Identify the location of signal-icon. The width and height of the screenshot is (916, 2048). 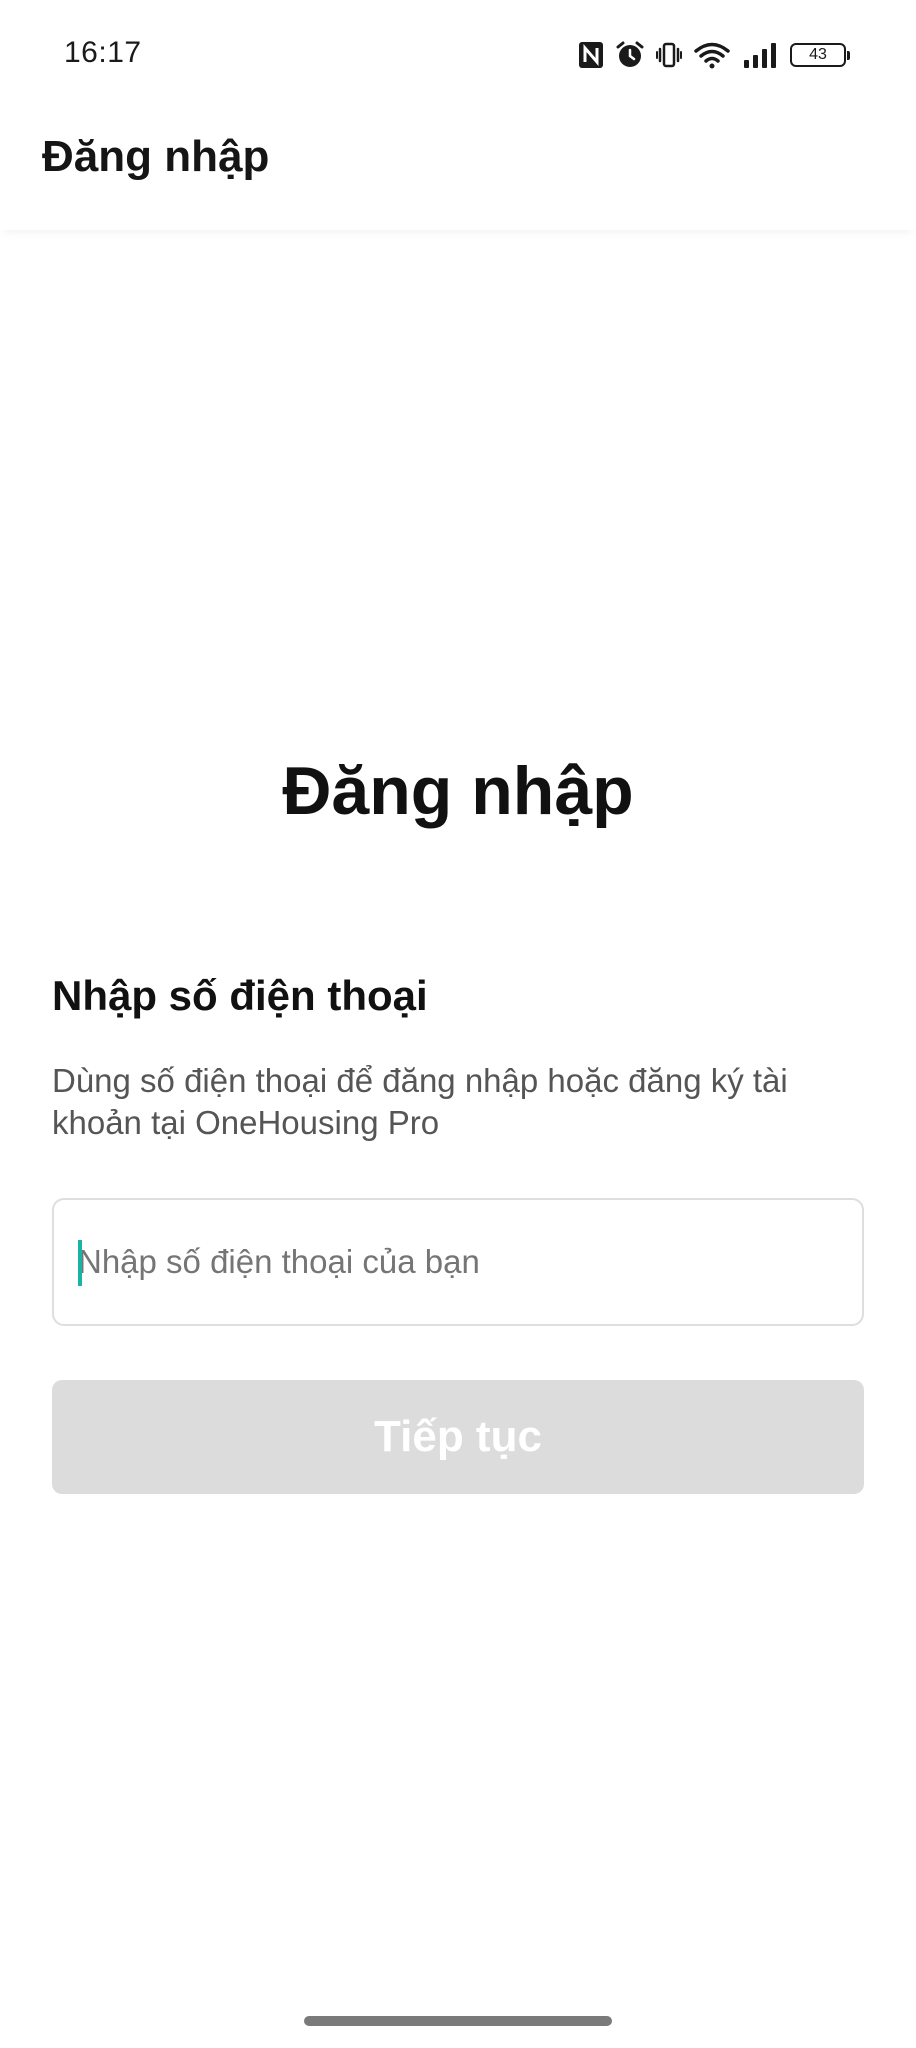
(760, 55).